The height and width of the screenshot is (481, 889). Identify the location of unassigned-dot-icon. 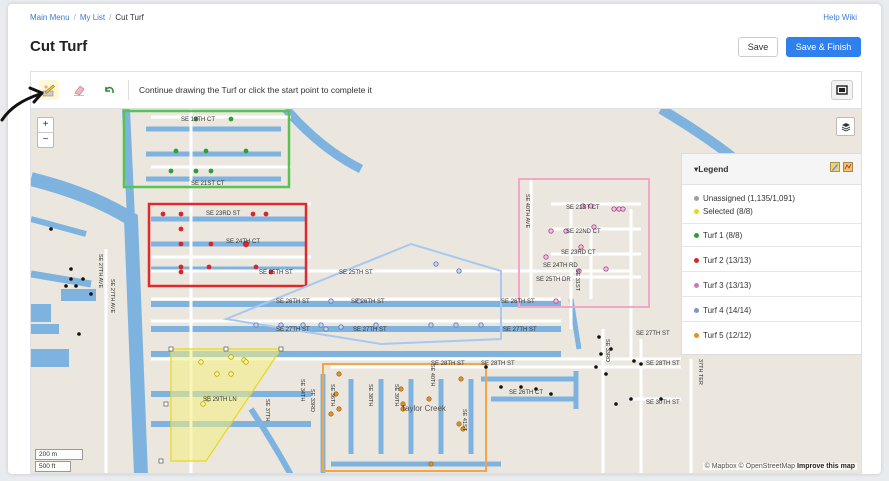
(696, 198).